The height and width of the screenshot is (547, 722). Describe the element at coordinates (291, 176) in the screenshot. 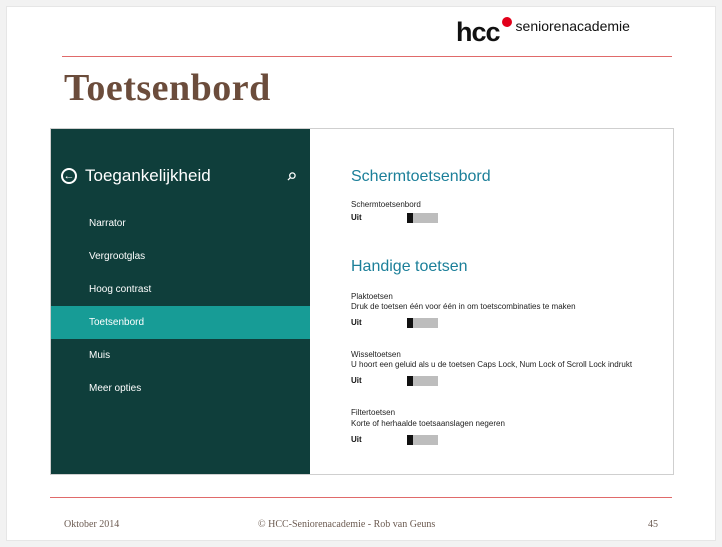

I see `search-icon` at that location.